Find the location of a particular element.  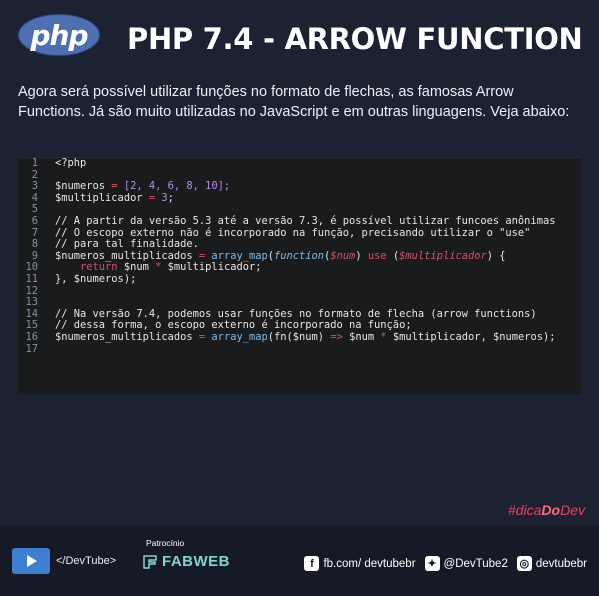

line-number: 17 is located at coordinates (31, 348).